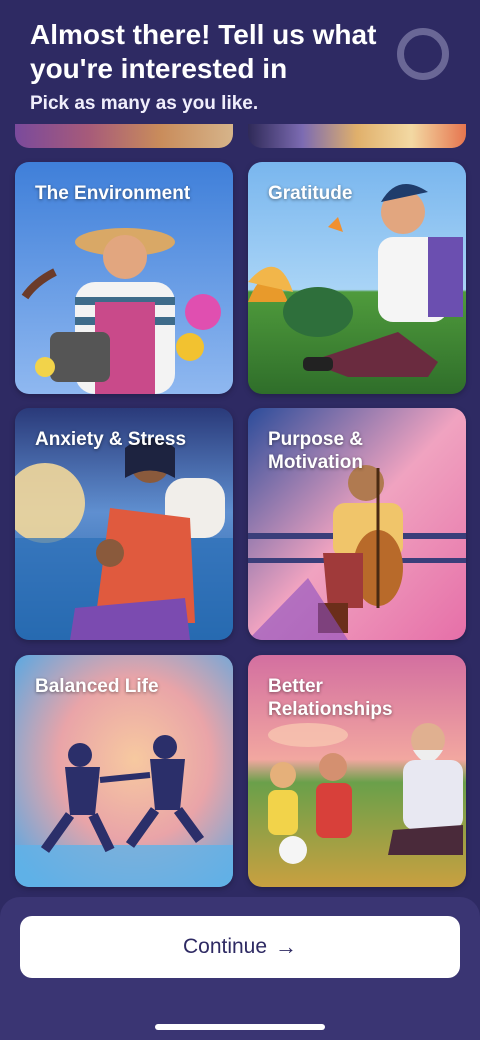 The width and height of the screenshot is (480, 1040). I want to click on continue-label: Continue, so click(225, 946).